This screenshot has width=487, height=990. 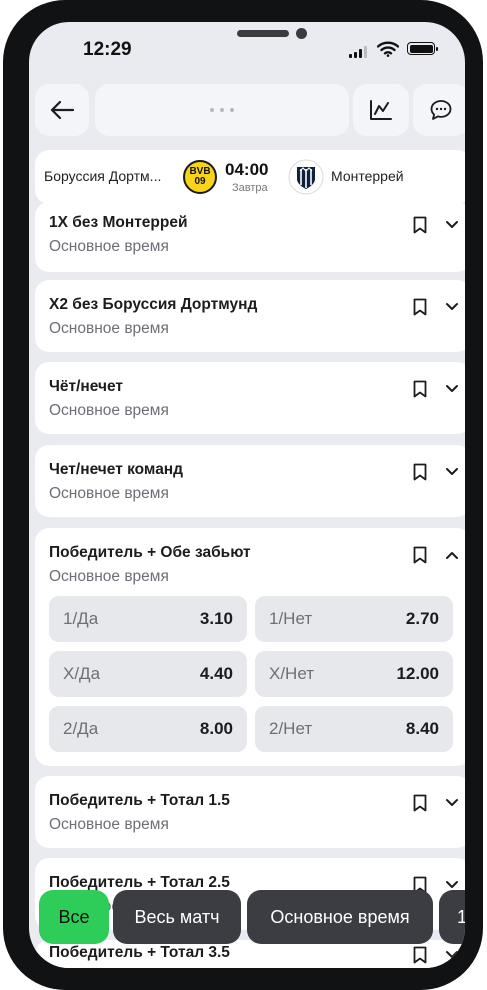 I want to click on filter-chip-regular-time: Основное время, so click(x=340, y=917).